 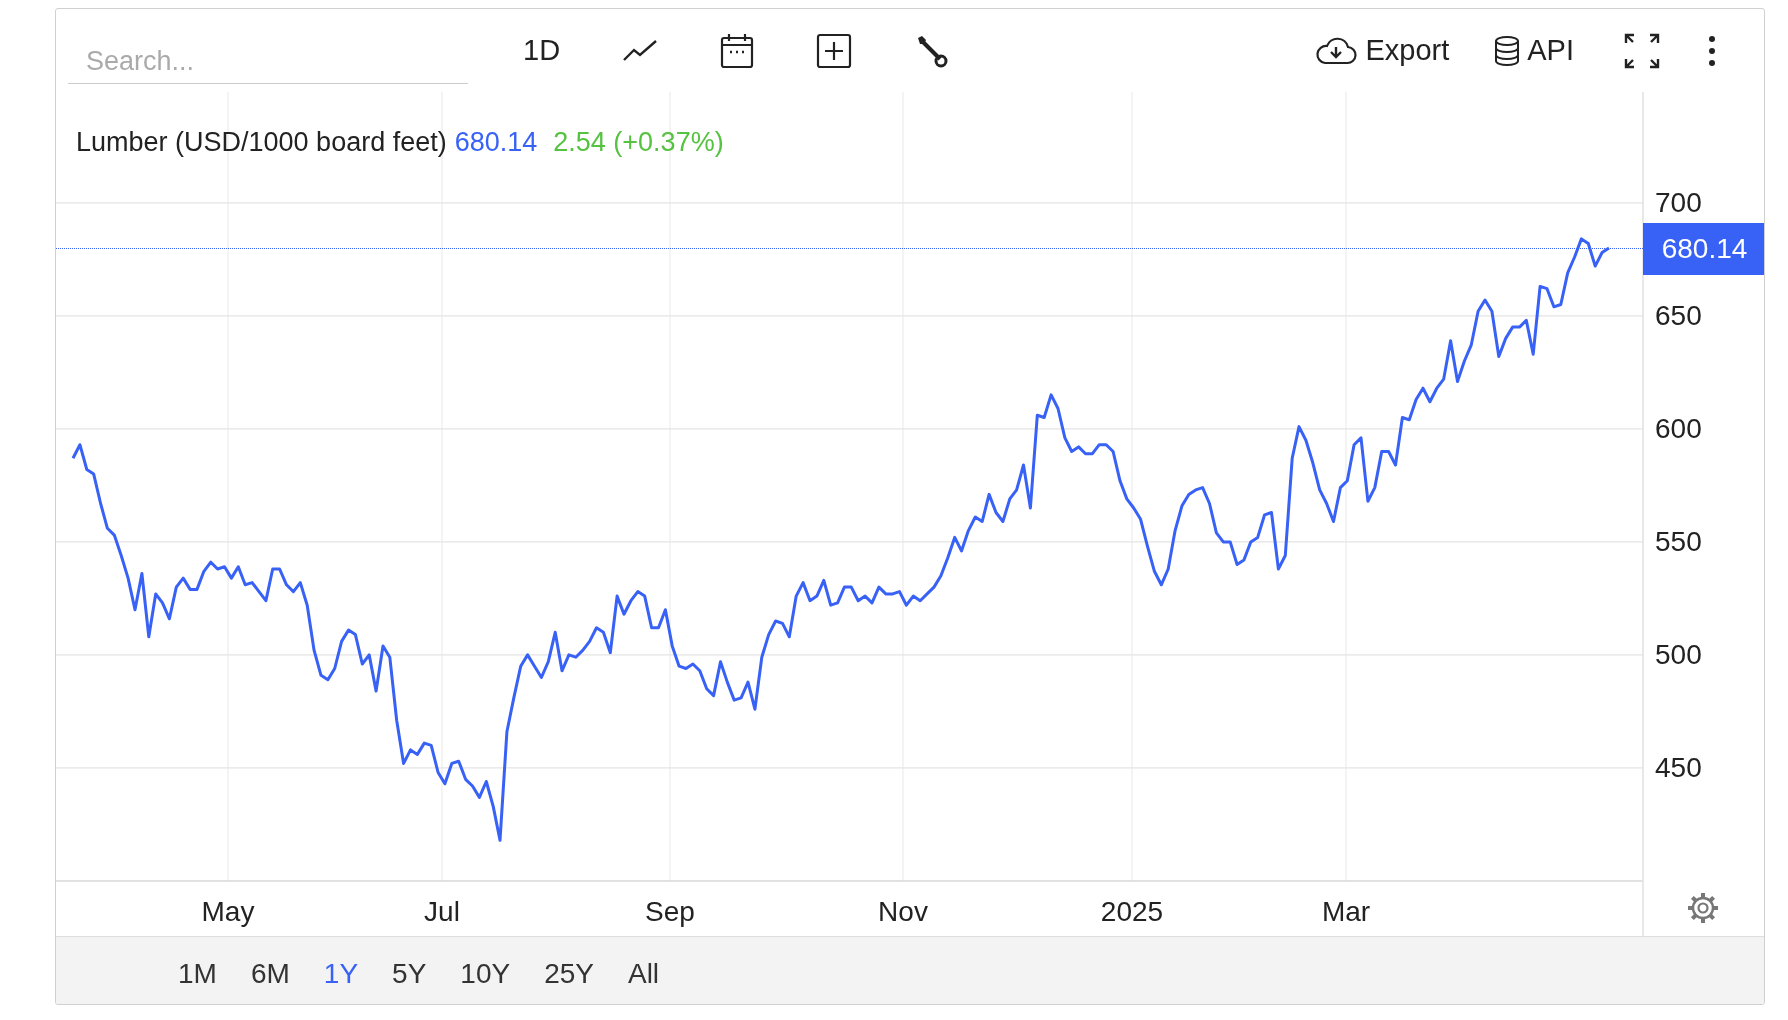 What do you see at coordinates (1678, 202) in the screenshot?
I see `y-axis-label: 700` at bounding box center [1678, 202].